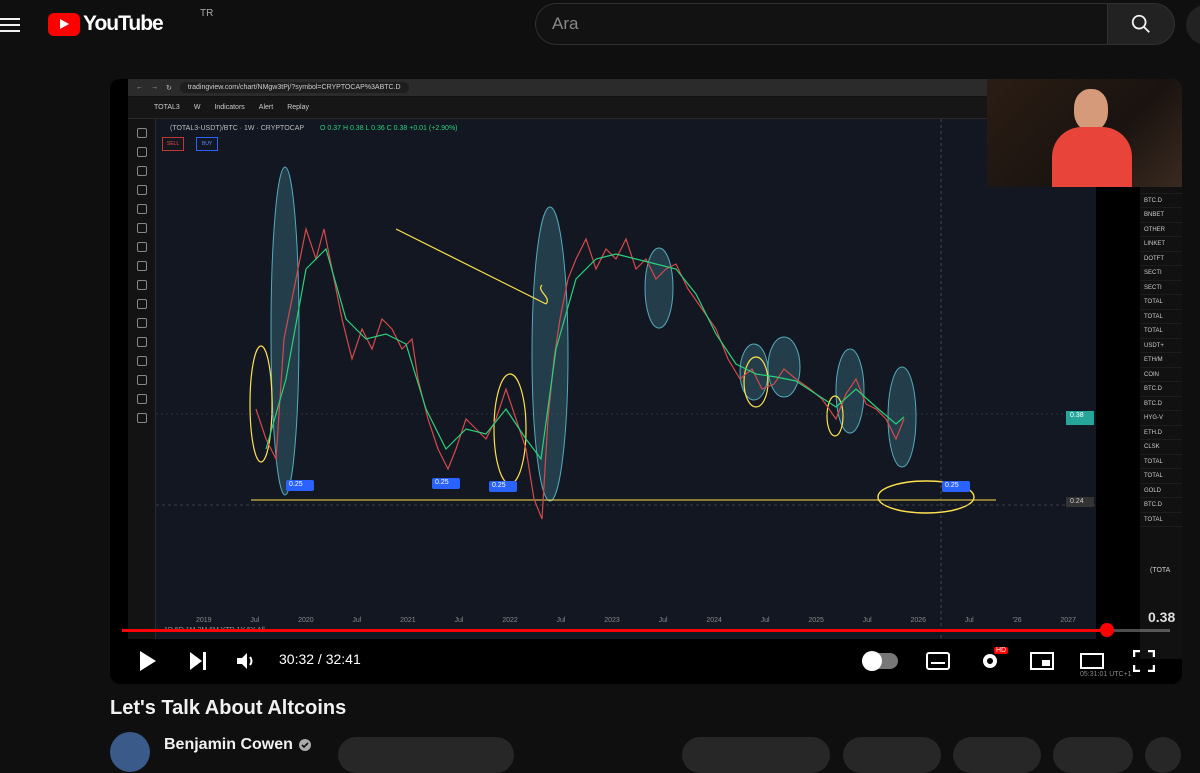 This screenshot has width=1200, height=773. What do you see at coordinates (615, 630) in the screenshot?
I see `progress-fill` at bounding box center [615, 630].